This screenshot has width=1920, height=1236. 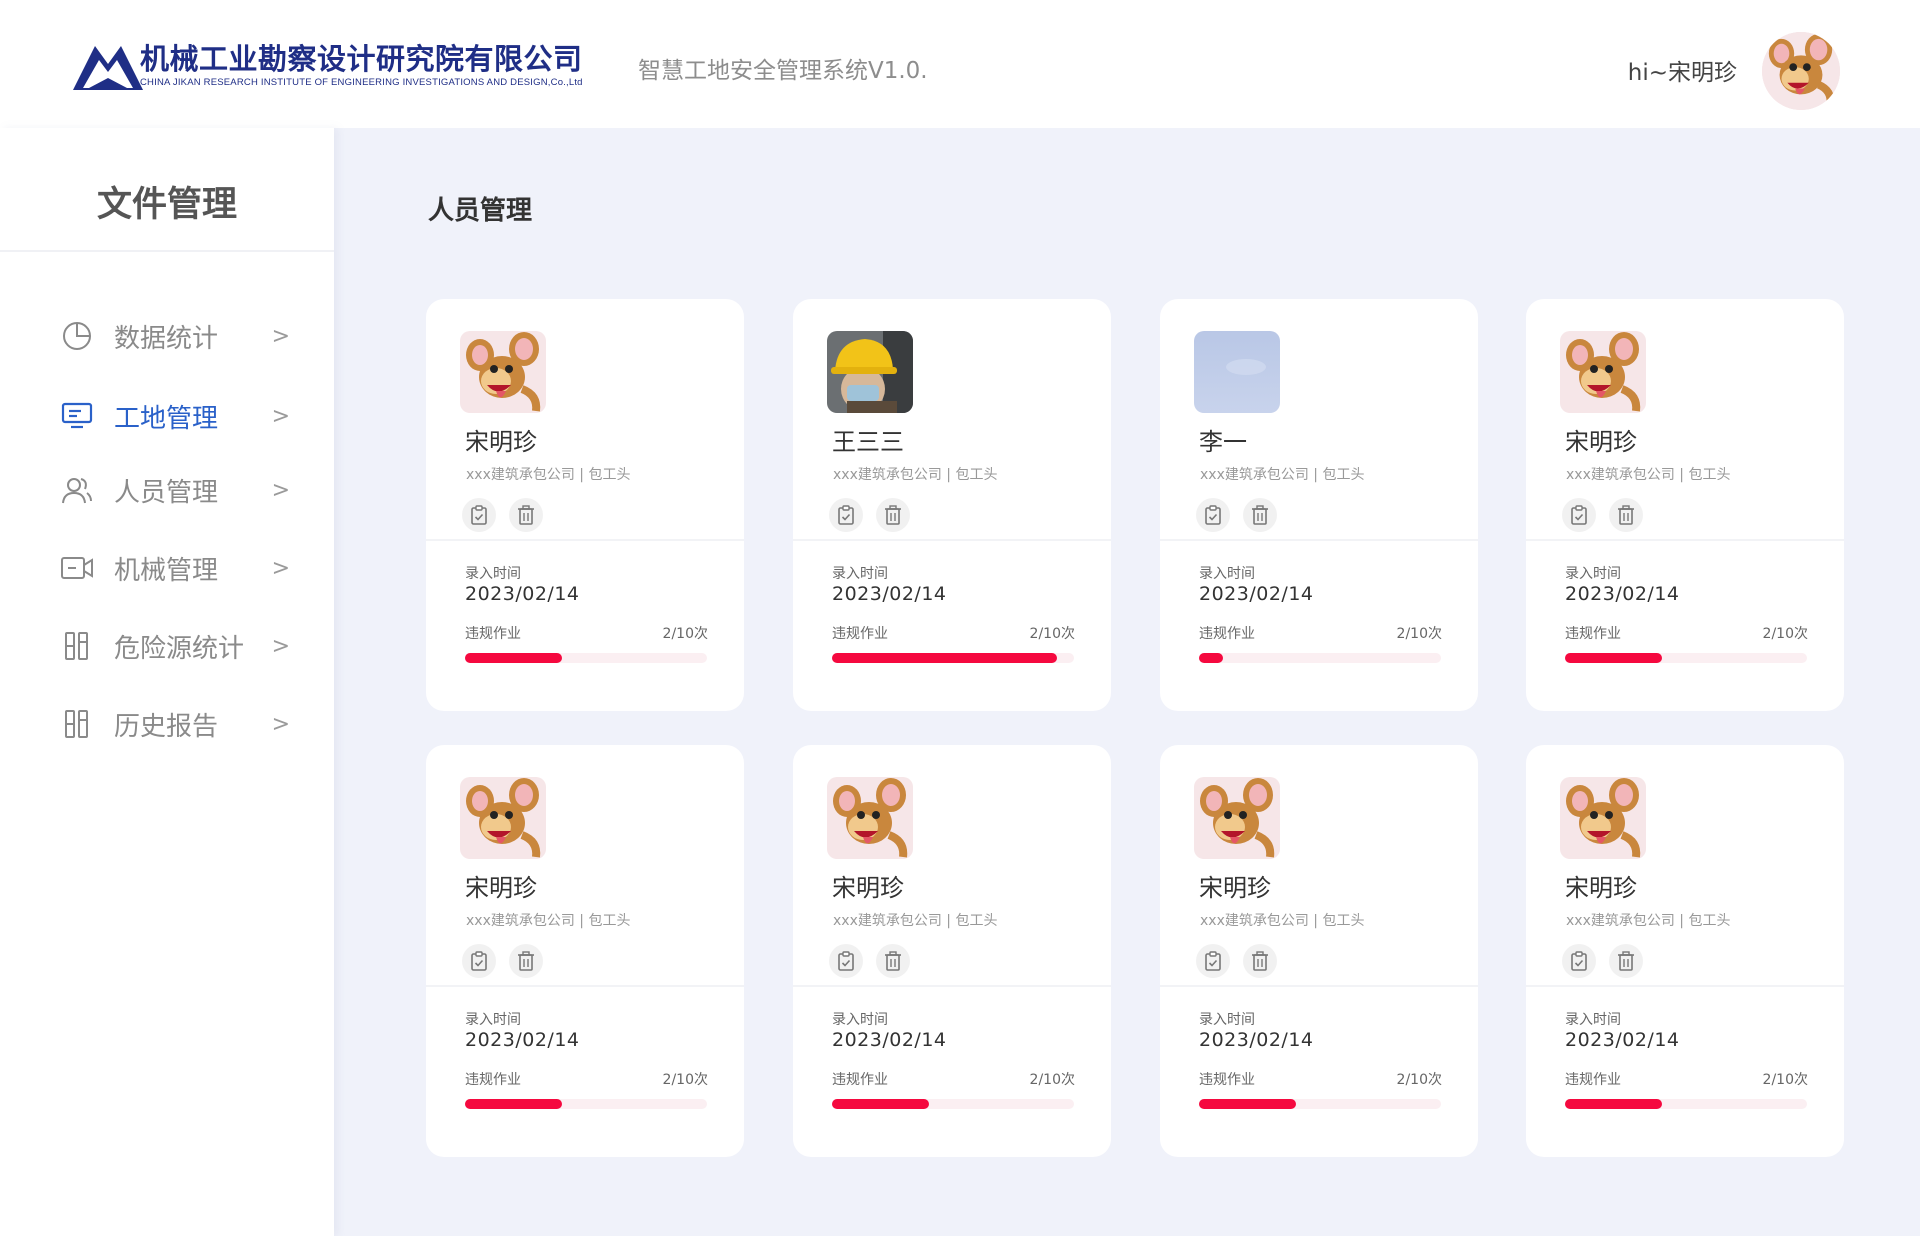 What do you see at coordinates (1223, 442) in the screenshot?
I see `person-name: 李一` at bounding box center [1223, 442].